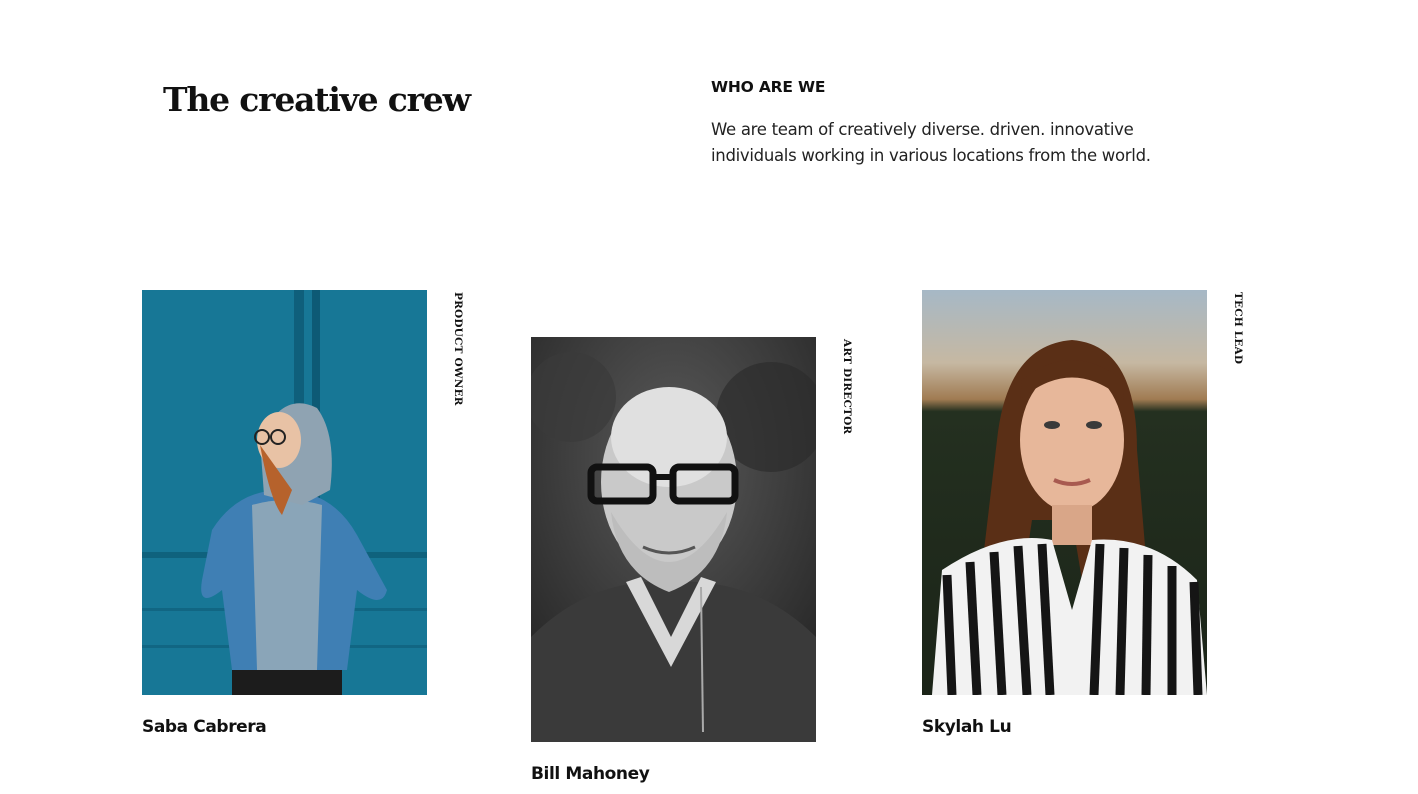  Describe the element at coordinates (967, 727) in the screenshot. I see `member-name: Skylah Lu` at that location.